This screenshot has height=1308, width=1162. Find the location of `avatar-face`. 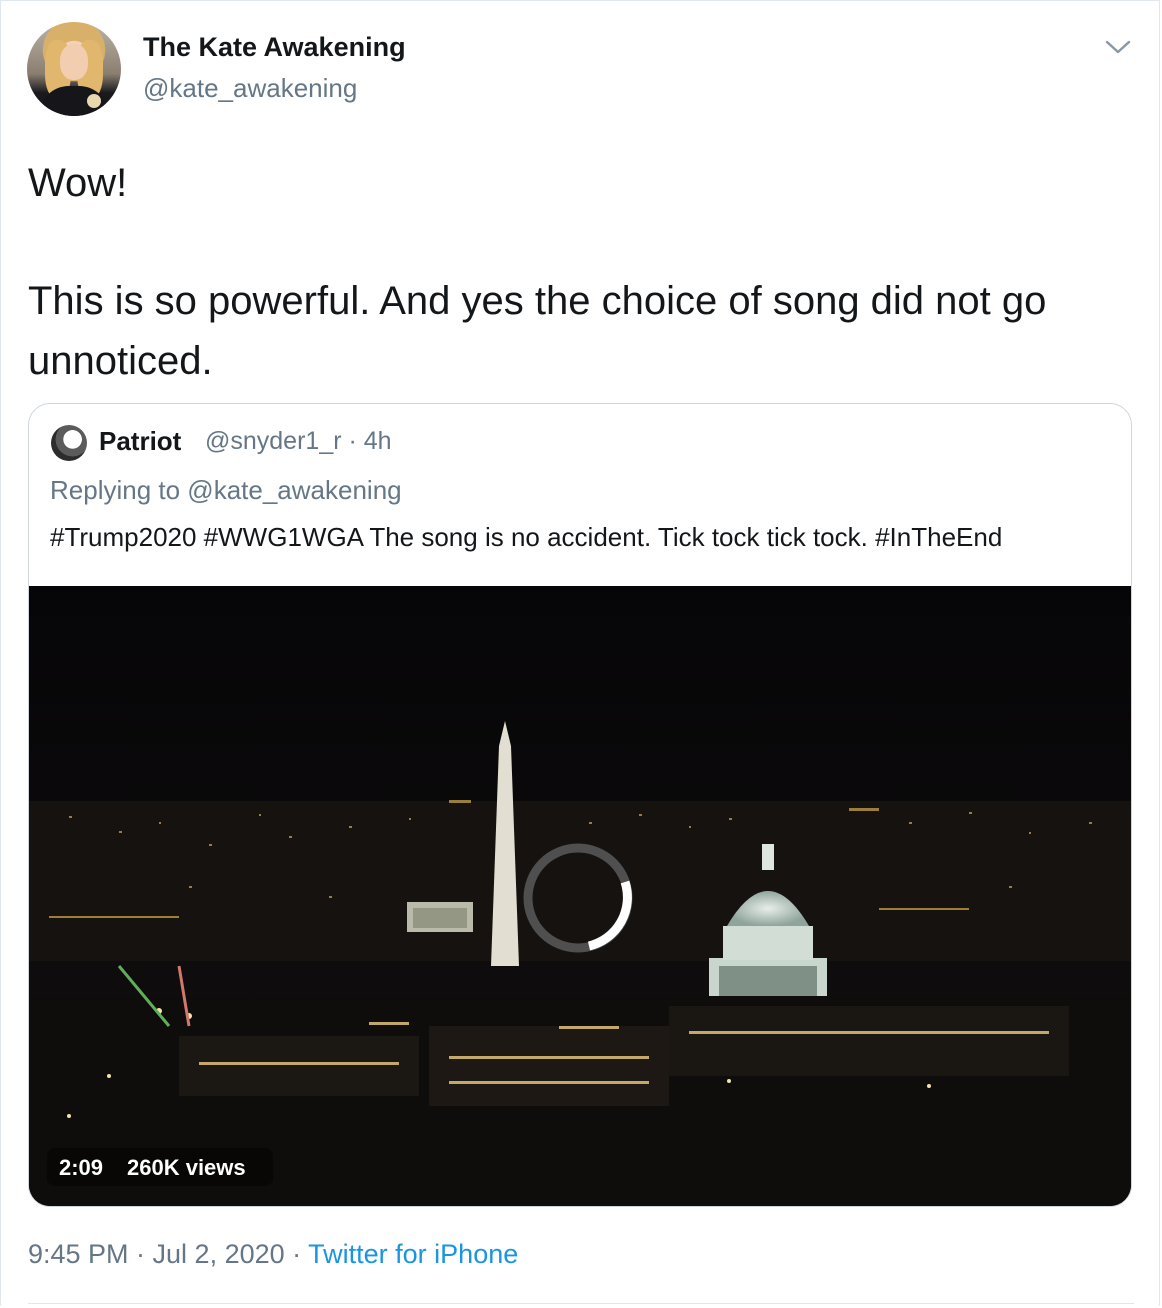

avatar-face is located at coordinates (74, 62).